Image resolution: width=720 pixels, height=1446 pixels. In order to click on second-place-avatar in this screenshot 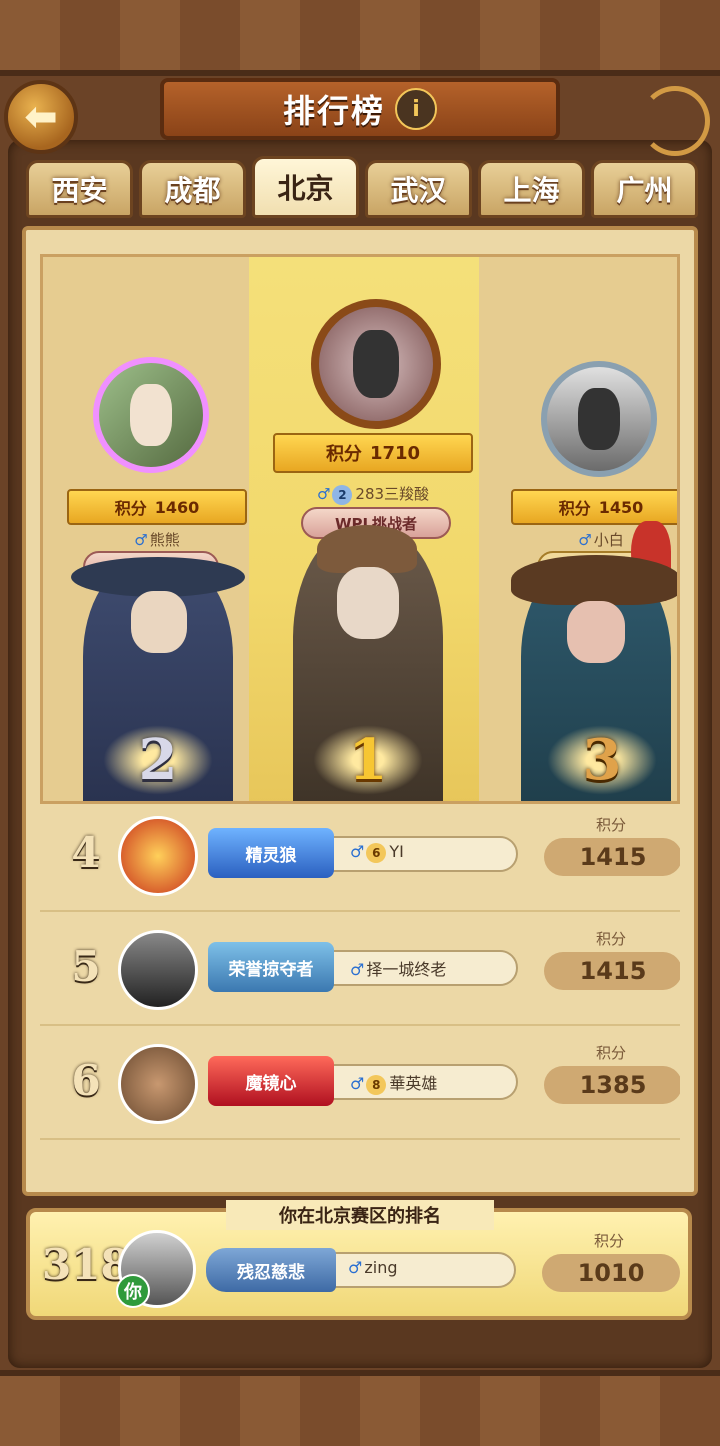, I will do `click(151, 415)`.